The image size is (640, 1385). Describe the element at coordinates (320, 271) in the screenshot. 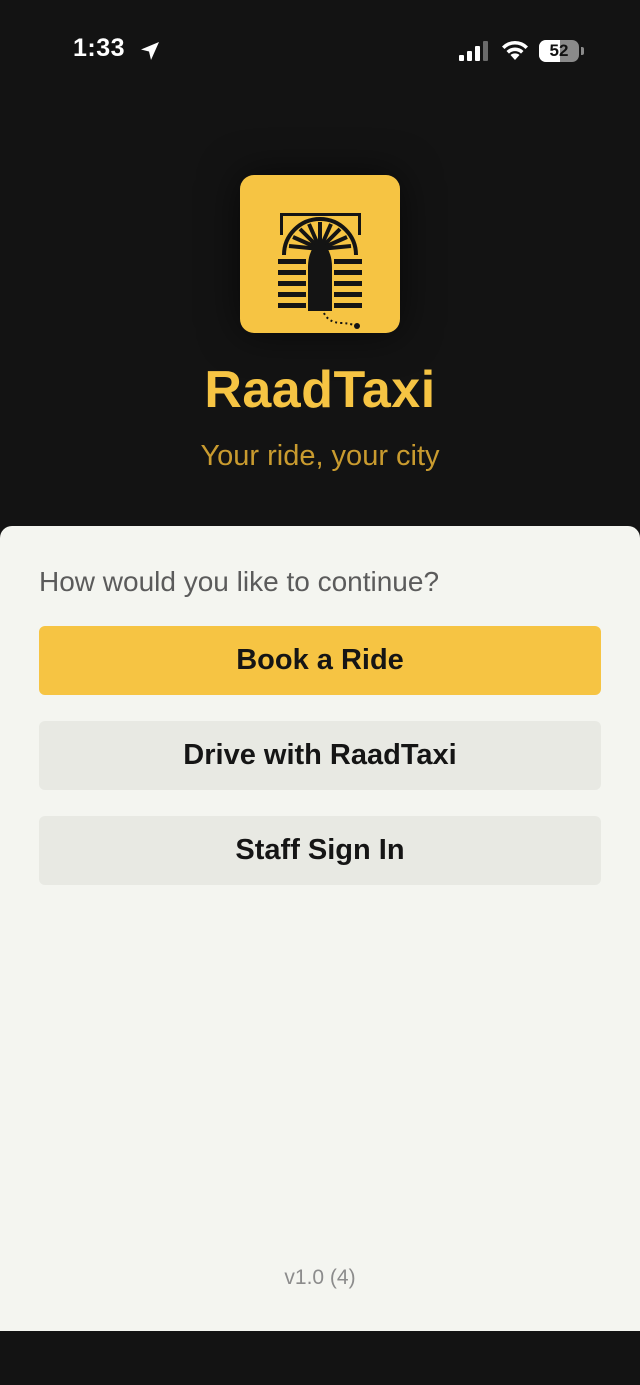

I see `arch-gate-logo-icon` at that location.